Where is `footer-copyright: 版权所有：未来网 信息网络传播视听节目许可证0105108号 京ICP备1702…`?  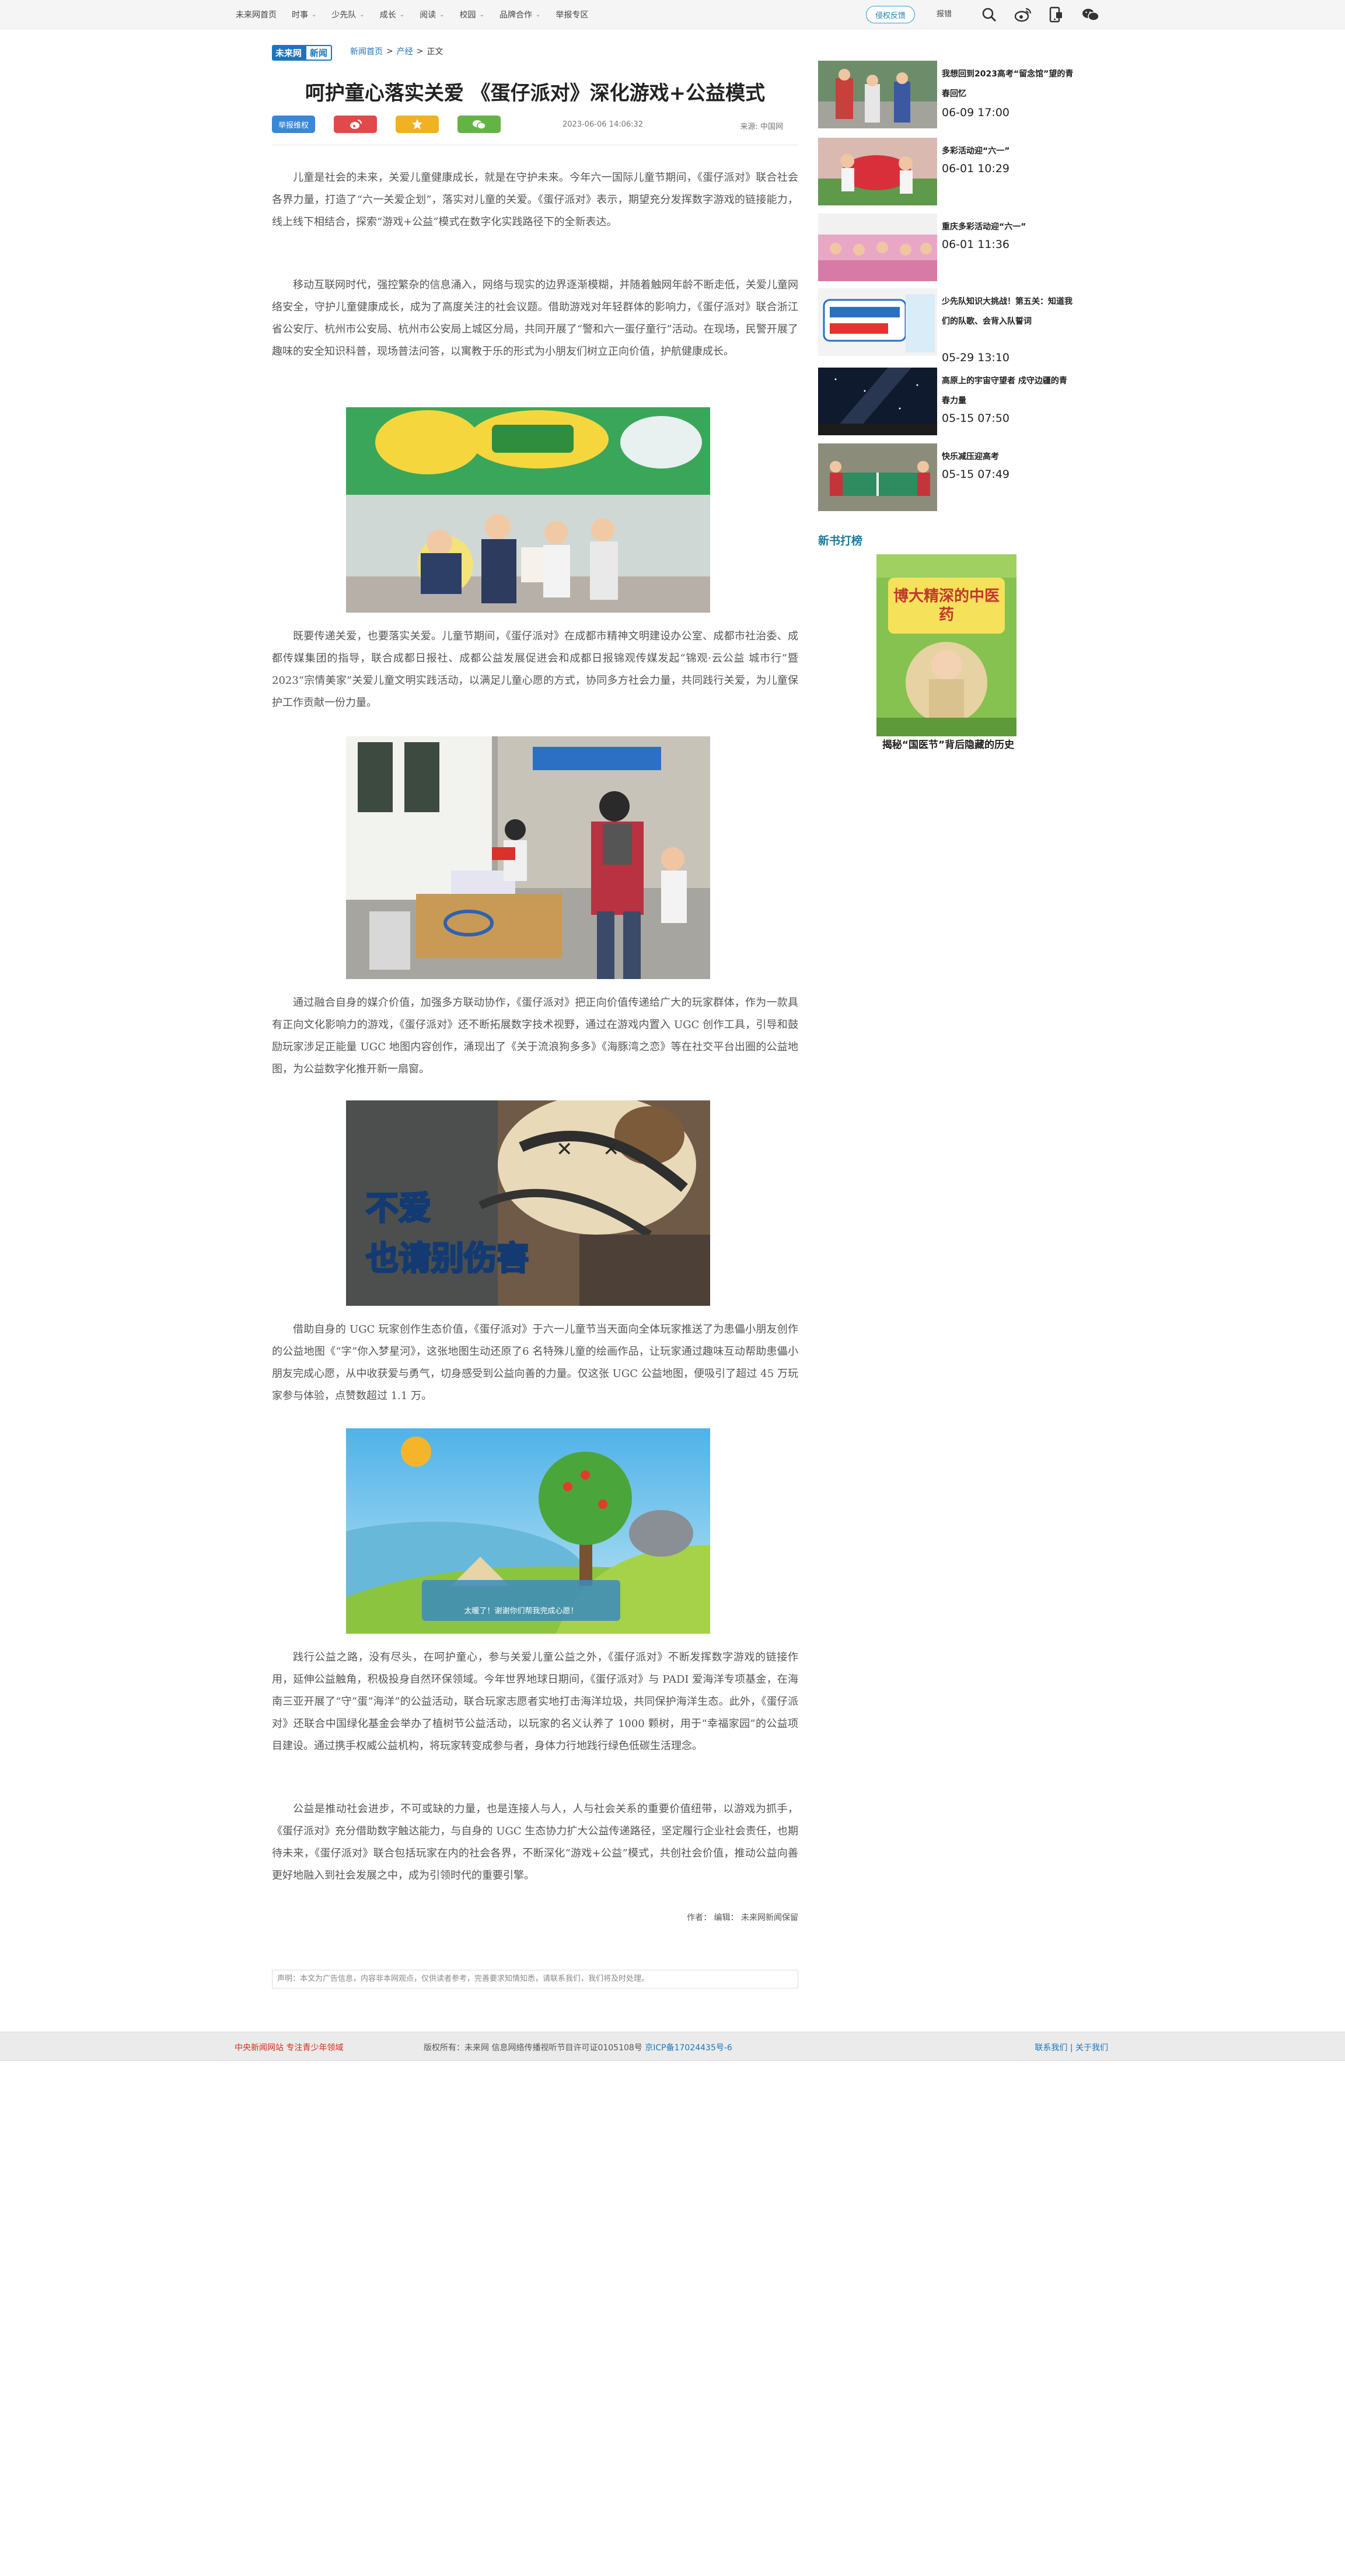 footer-copyright: 版权所有：未来网 信息网络传播视听节目许可证0105108号 京ICP备1702… is located at coordinates (578, 2047).